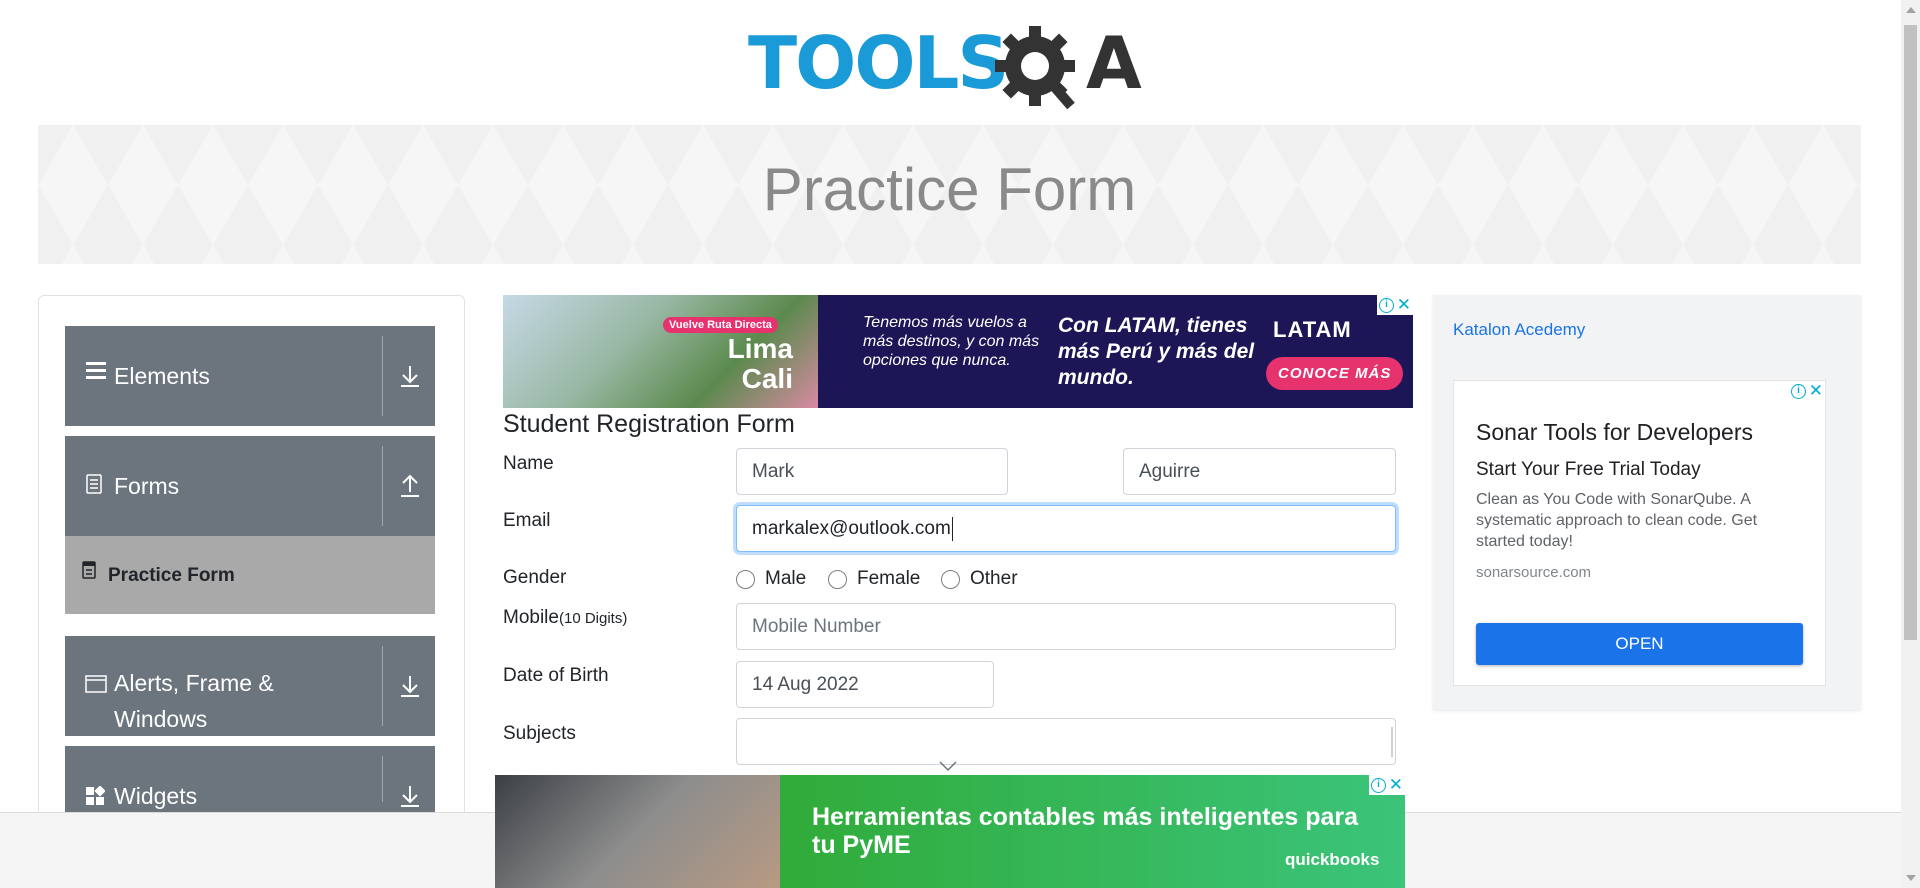 This screenshot has height=888, width=1920. What do you see at coordinates (949, 189) in the screenshot?
I see `page-title: Practice Form` at bounding box center [949, 189].